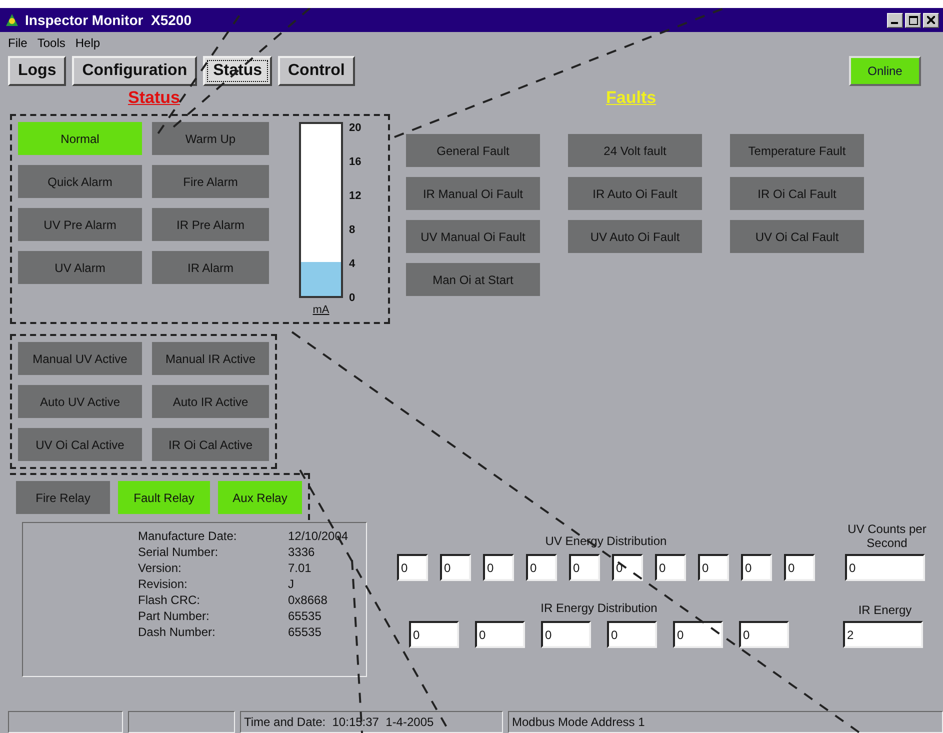 The height and width of the screenshot is (733, 943). I want to click on input-field: 2, so click(883, 634).